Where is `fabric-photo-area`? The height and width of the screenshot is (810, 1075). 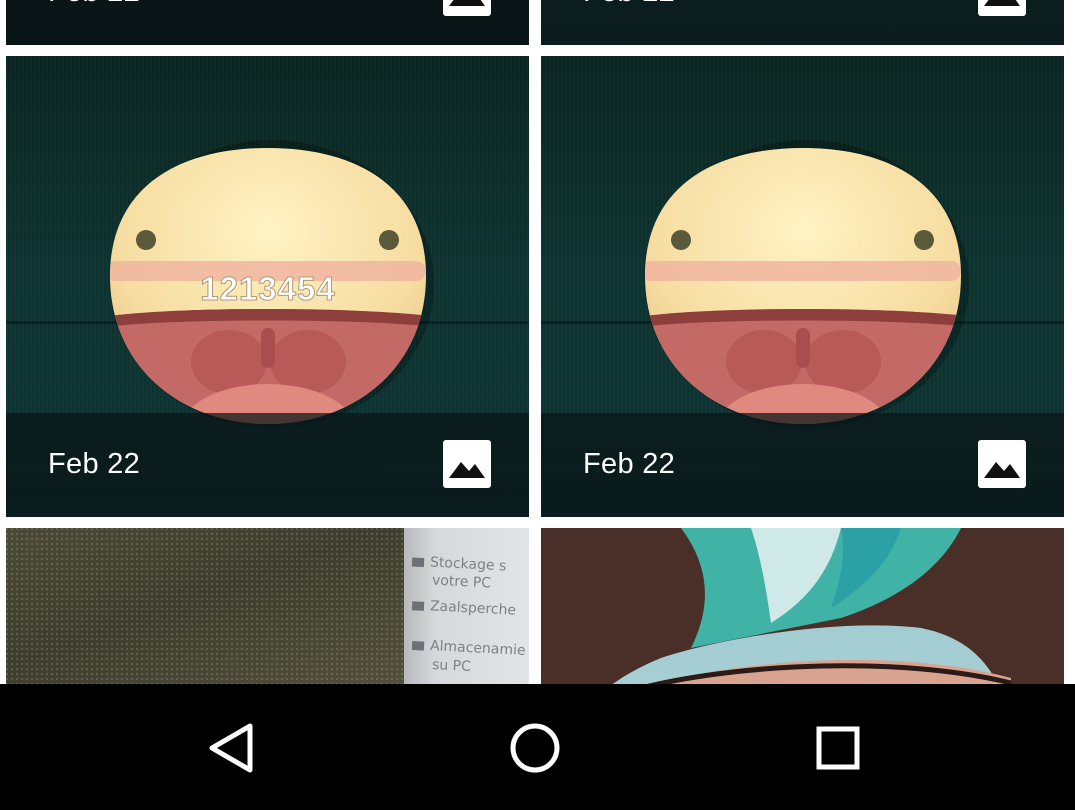
fabric-photo-area is located at coordinates (205, 606).